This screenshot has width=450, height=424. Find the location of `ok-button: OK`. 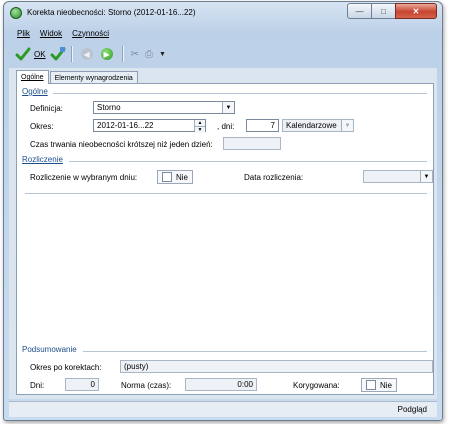

ok-button: OK is located at coordinates (40, 54).